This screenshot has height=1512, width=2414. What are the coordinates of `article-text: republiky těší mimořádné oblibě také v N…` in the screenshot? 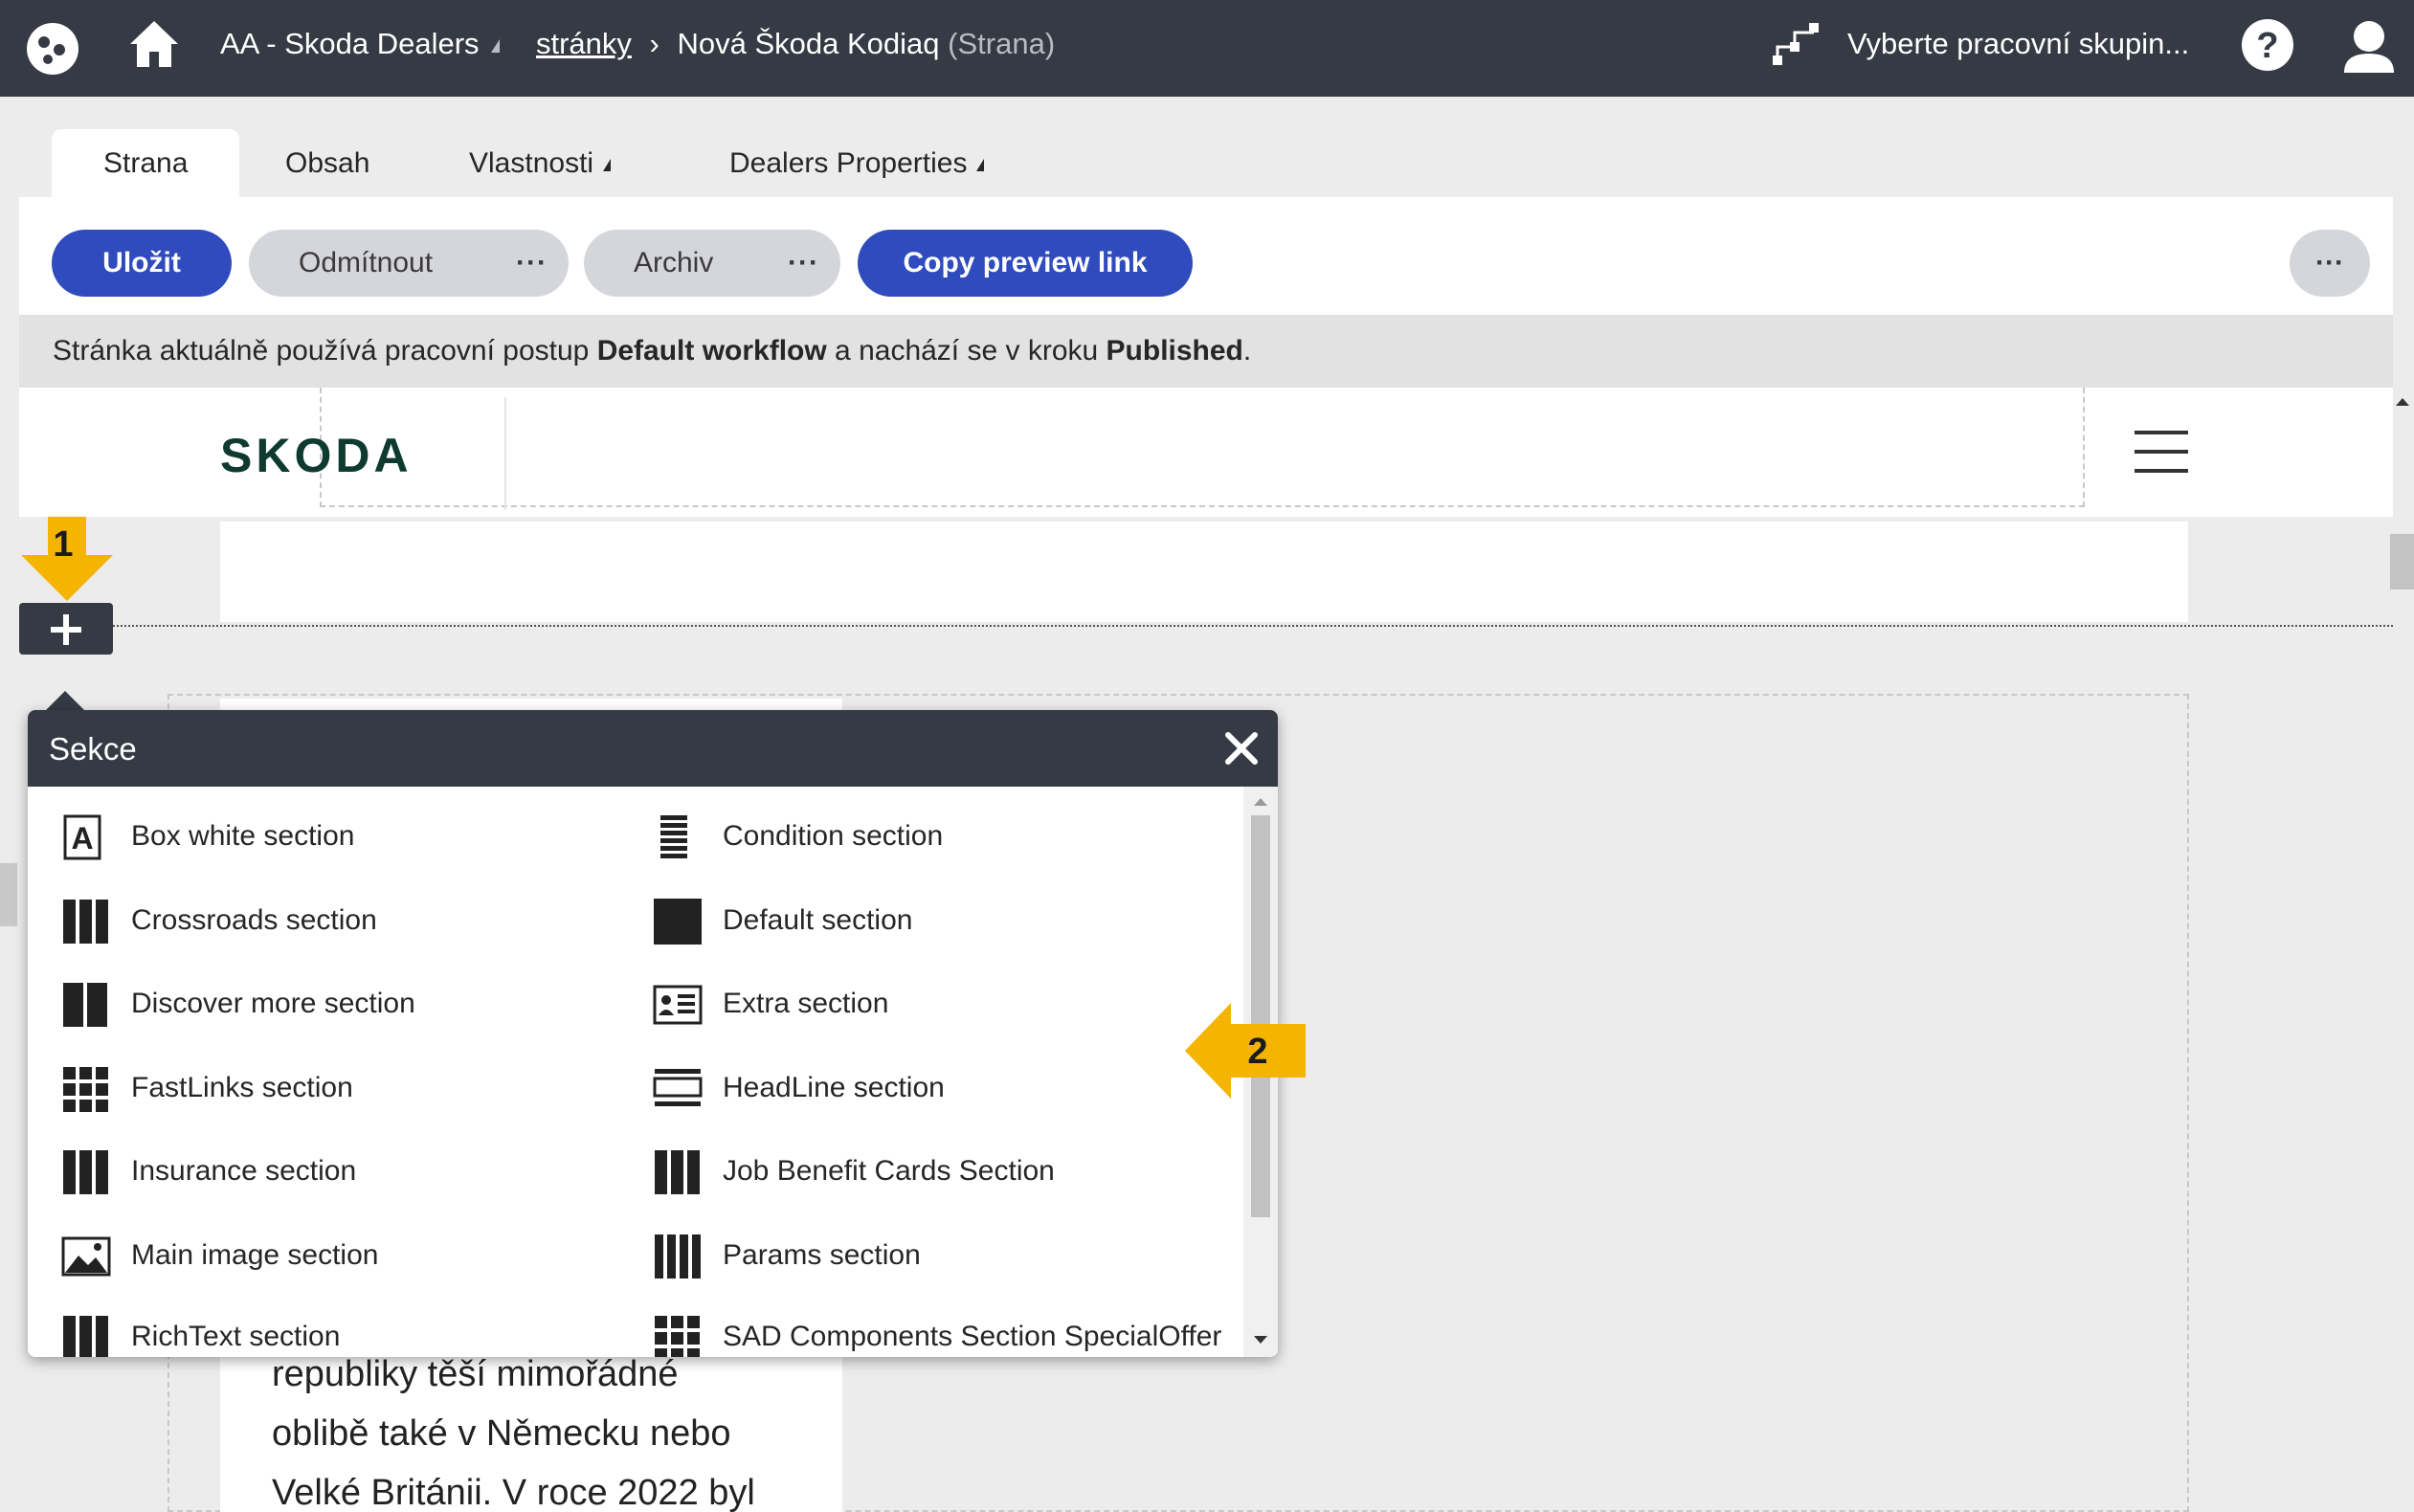 It's located at (531, 1428).